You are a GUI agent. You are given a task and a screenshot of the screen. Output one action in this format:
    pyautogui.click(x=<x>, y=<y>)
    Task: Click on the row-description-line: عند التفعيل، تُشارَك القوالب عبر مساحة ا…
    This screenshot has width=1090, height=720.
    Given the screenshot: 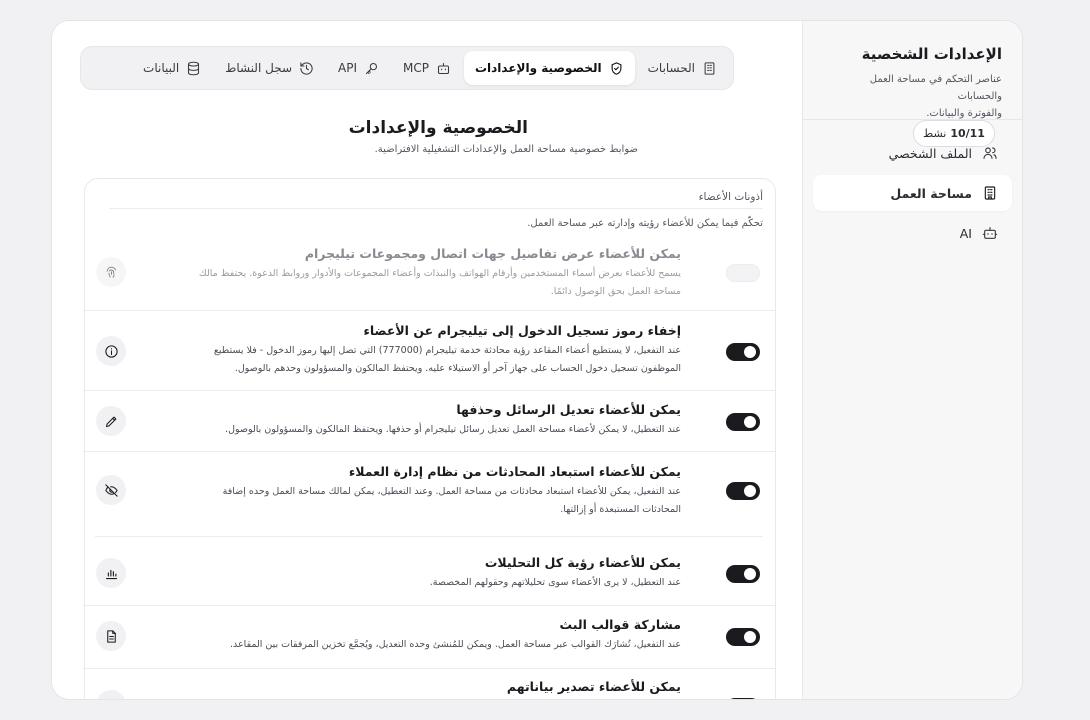 What is the action you would take?
    pyautogui.click(x=455, y=644)
    